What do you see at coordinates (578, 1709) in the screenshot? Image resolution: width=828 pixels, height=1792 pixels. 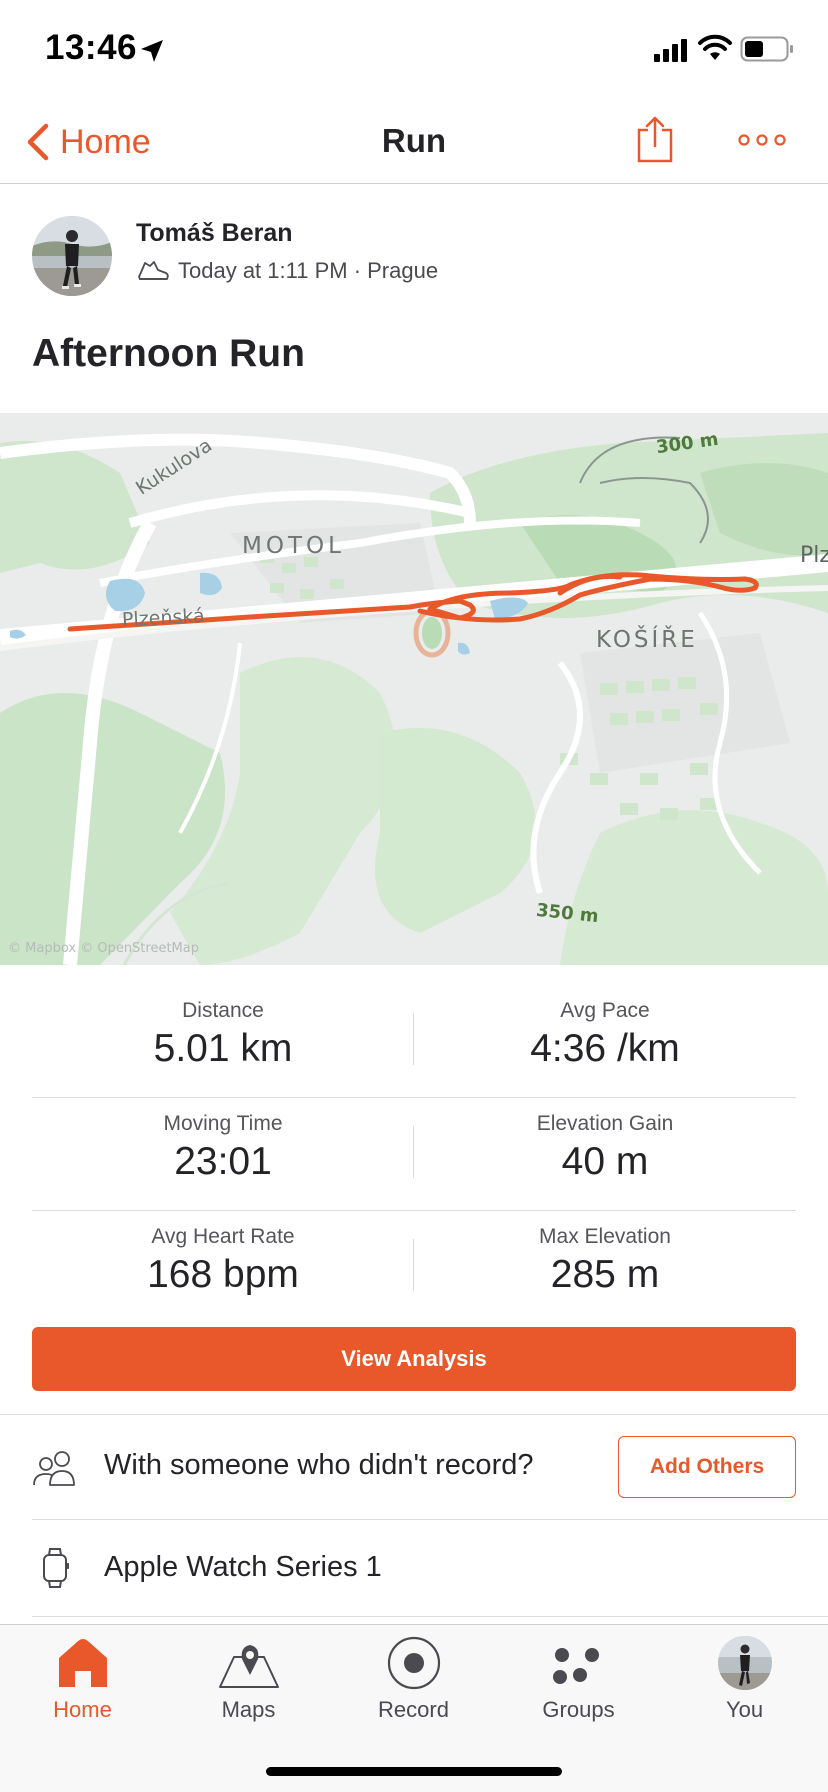 I see `tab-label: Groups` at bounding box center [578, 1709].